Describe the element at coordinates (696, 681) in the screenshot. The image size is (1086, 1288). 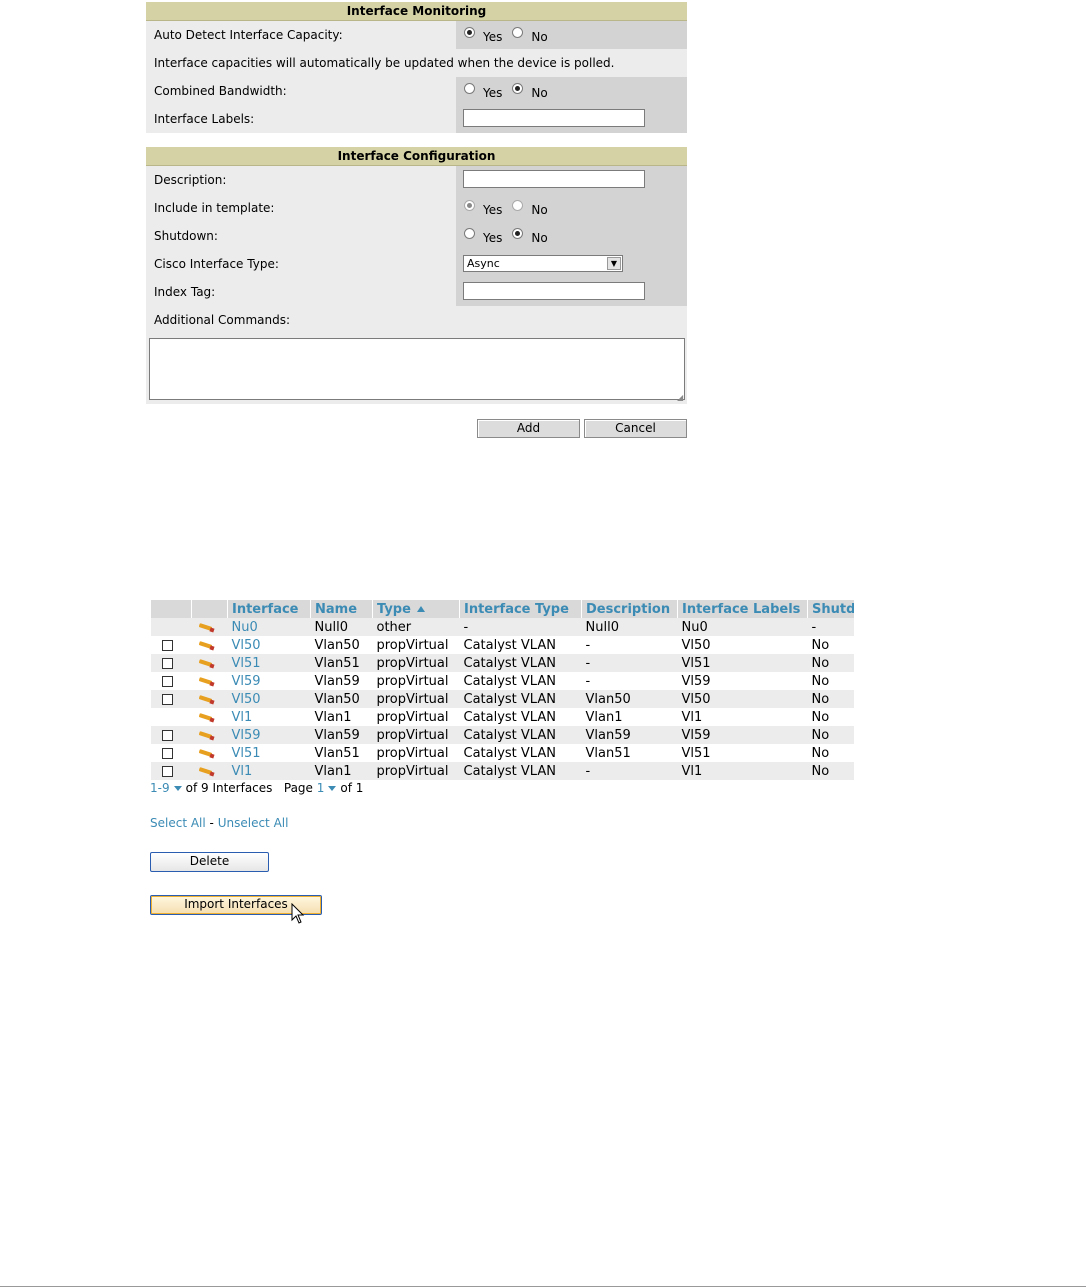
I see `cell-labels: Vl59` at that location.